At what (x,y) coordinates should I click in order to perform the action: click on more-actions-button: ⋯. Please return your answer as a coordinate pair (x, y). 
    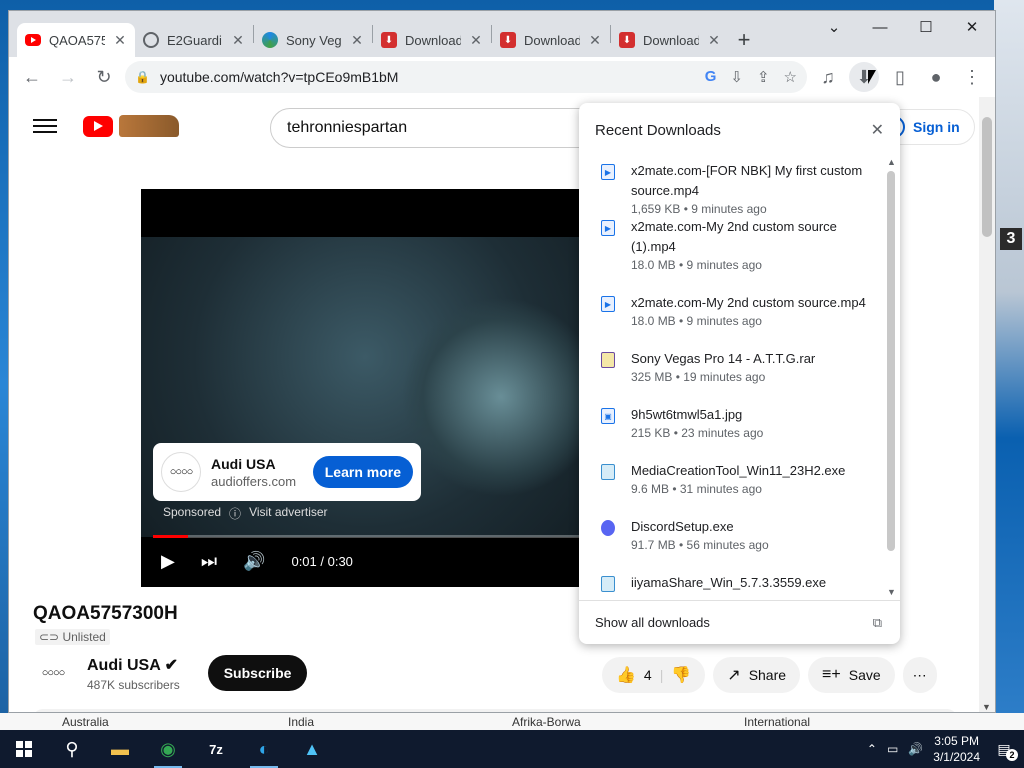
    Looking at the image, I should click on (919, 675).